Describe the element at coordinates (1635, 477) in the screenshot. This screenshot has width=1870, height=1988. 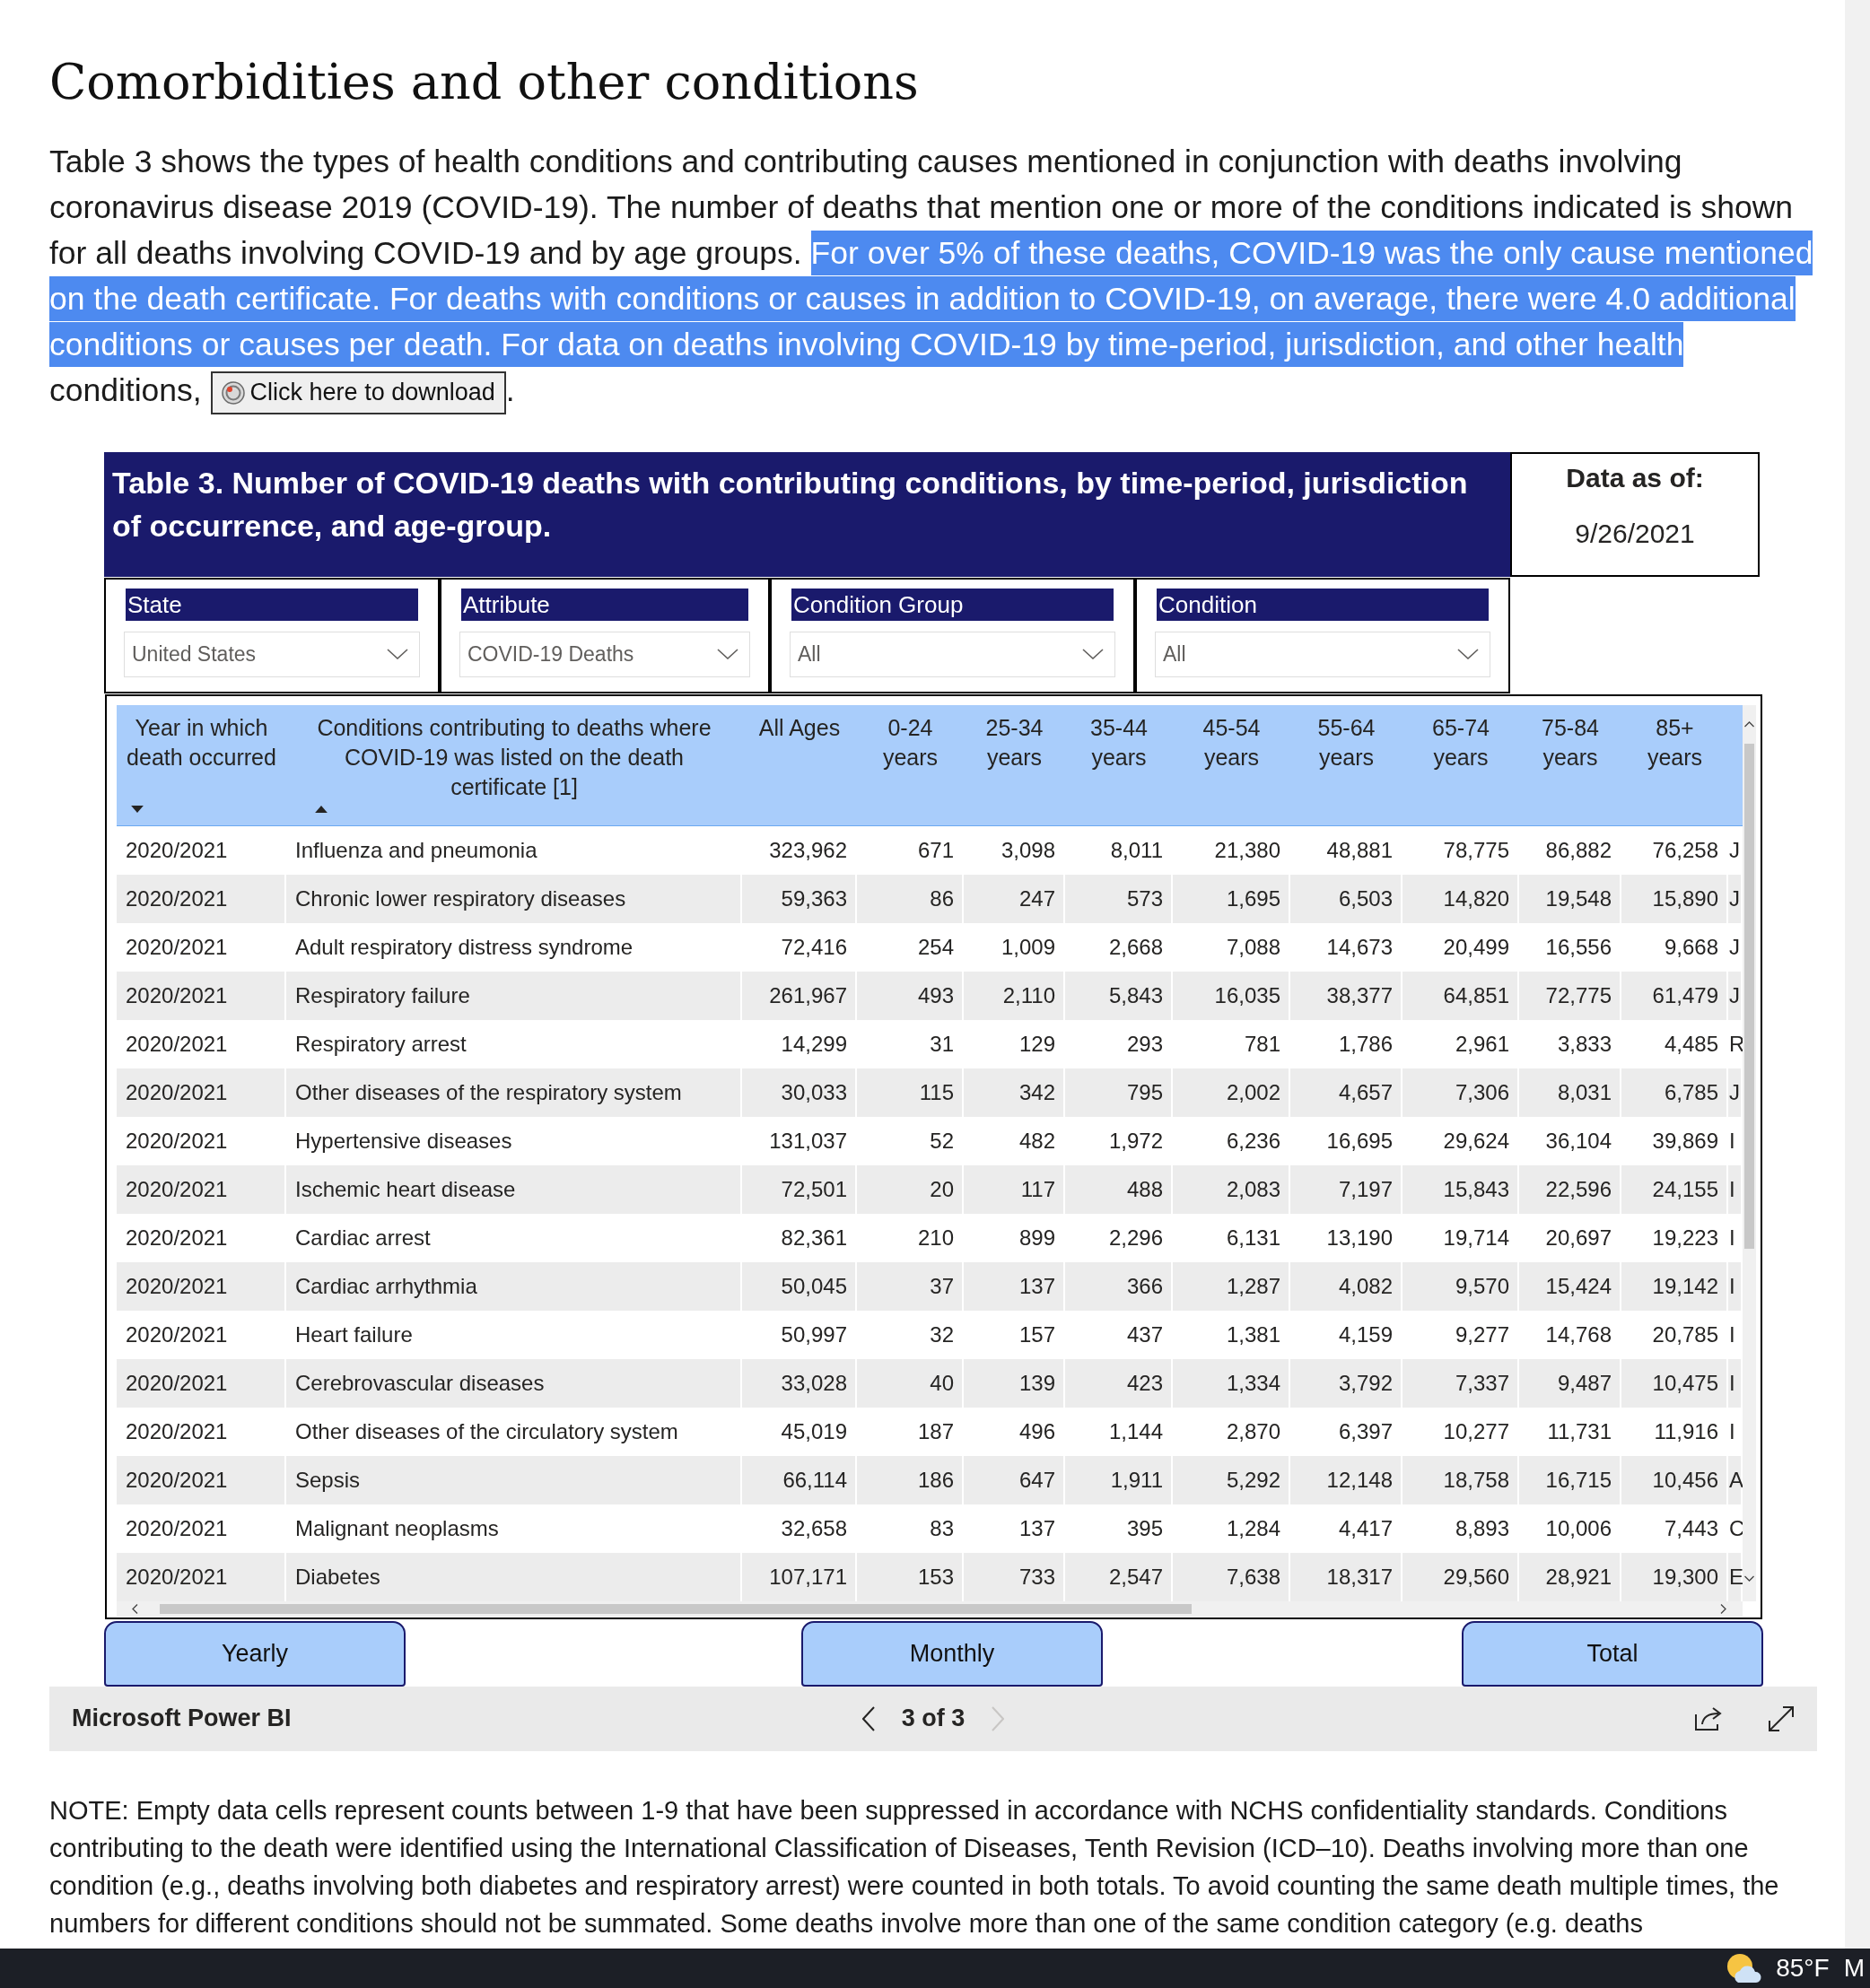
I see `date-label: Data as of:` at that location.